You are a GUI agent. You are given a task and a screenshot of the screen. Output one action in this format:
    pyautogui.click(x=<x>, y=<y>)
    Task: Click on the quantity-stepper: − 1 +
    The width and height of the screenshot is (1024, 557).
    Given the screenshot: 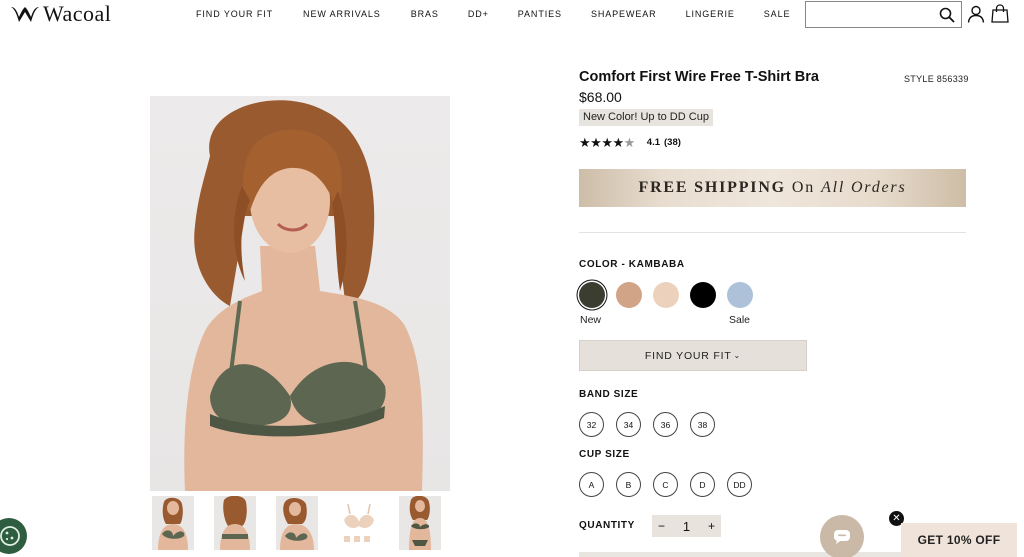 What is the action you would take?
    pyautogui.click(x=686, y=526)
    